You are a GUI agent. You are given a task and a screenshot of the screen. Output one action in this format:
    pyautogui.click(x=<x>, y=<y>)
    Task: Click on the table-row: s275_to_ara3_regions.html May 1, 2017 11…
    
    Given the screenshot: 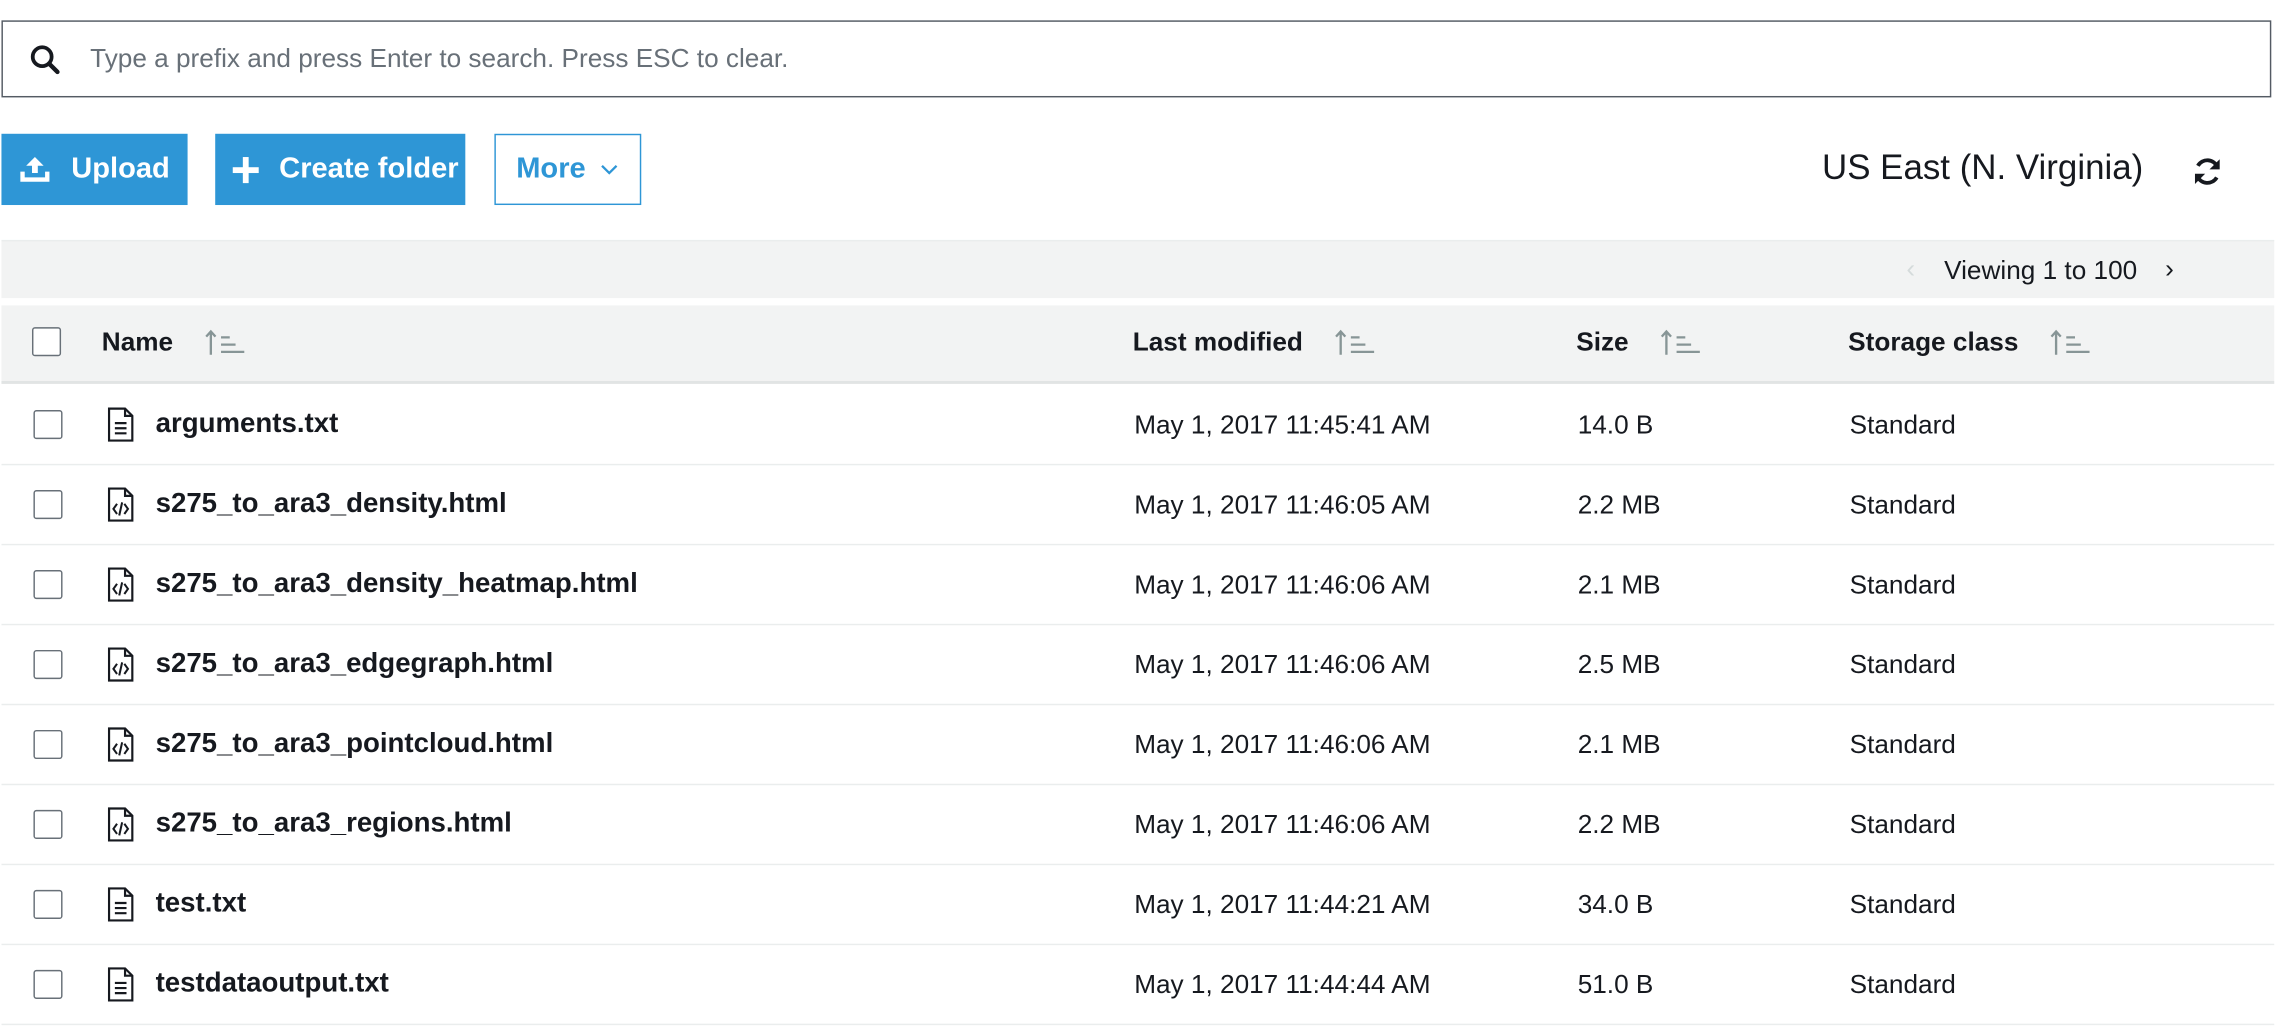 What is the action you would take?
    pyautogui.click(x=1138, y=825)
    